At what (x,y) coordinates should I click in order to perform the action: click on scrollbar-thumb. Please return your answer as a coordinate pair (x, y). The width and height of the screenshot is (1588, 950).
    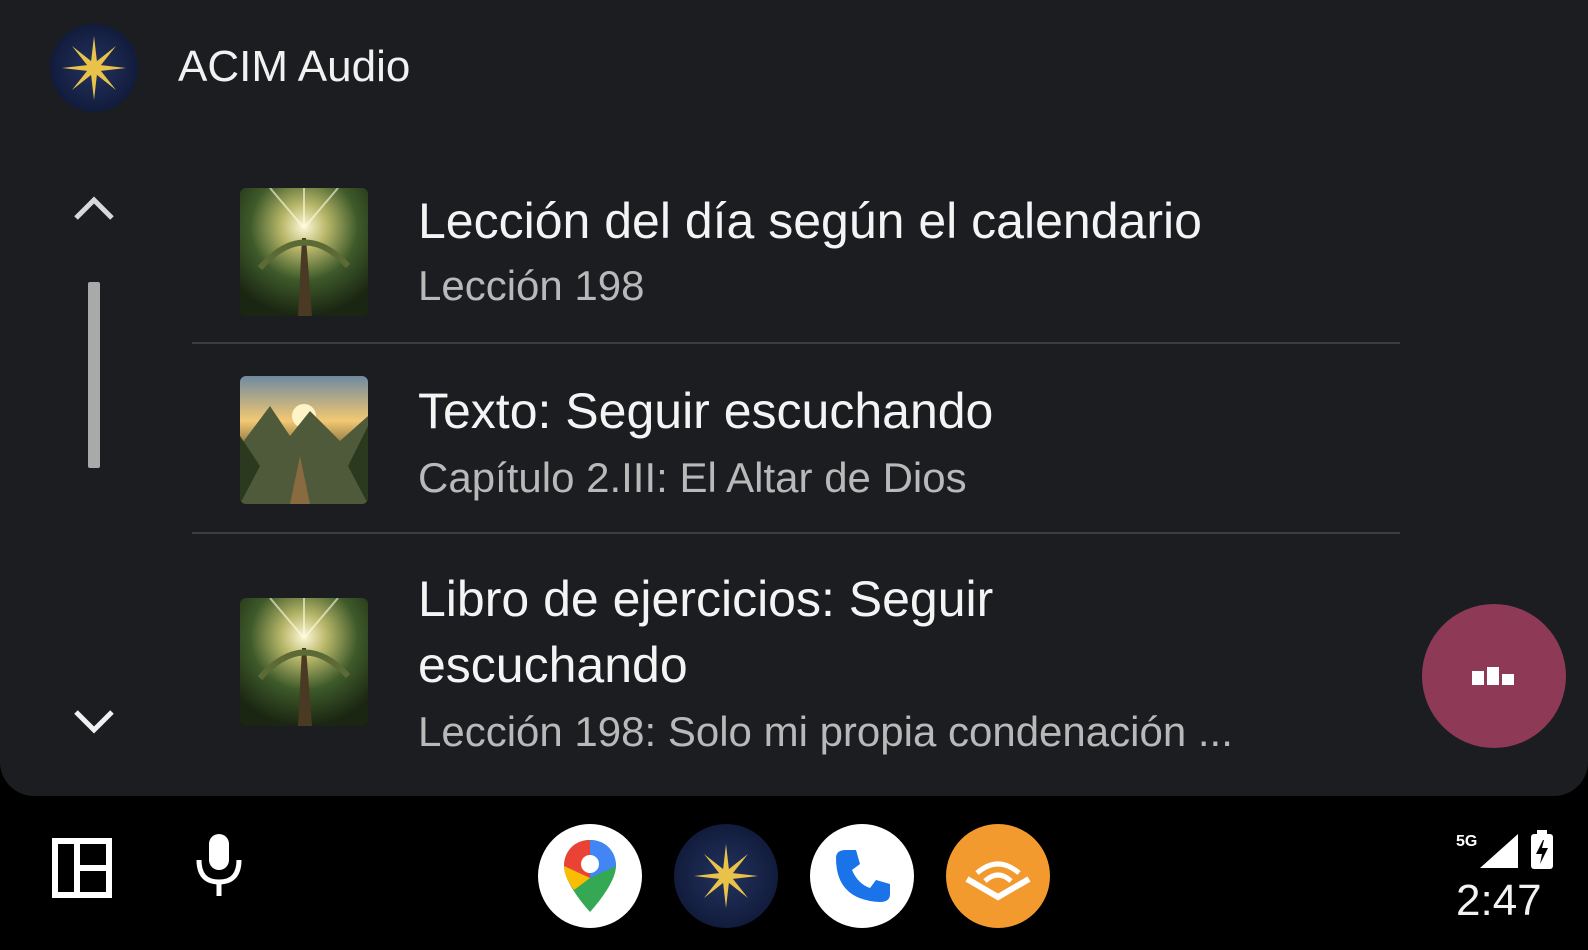
    Looking at the image, I should click on (94, 375).